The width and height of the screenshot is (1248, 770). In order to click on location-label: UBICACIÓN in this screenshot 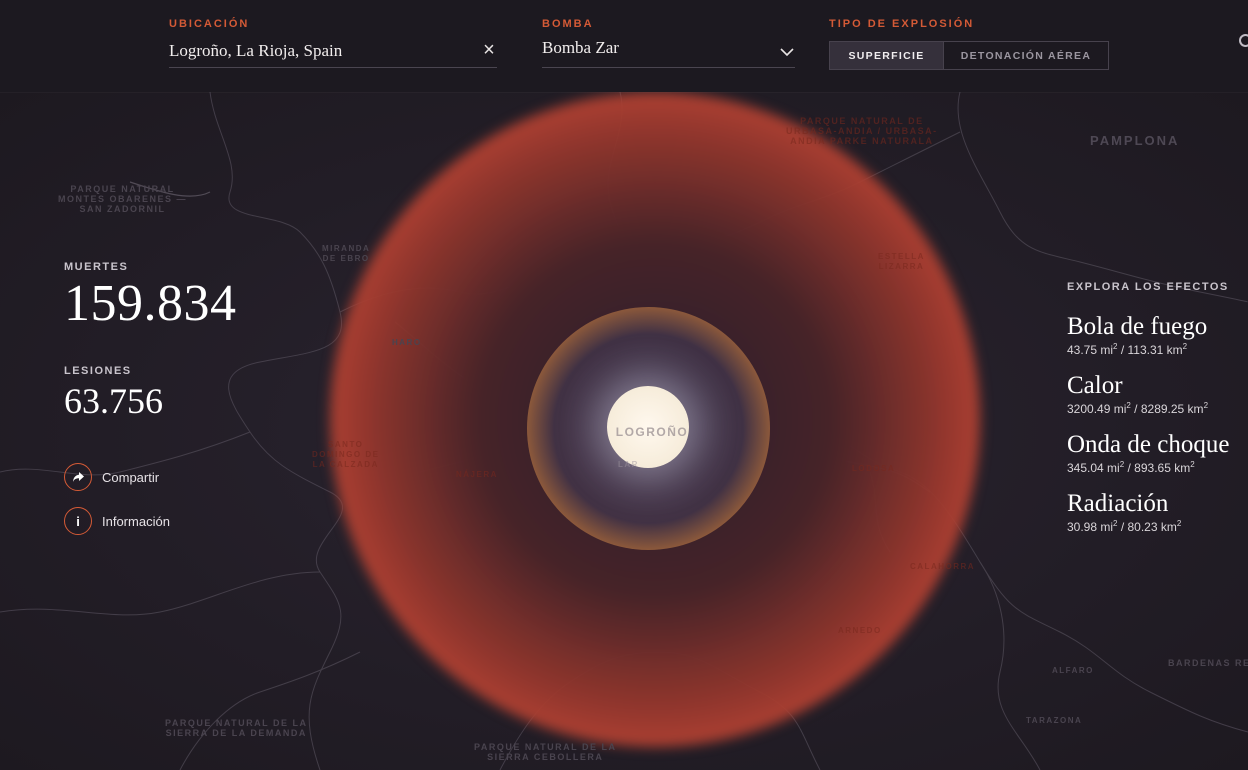, I will do `click(209, 24)`.